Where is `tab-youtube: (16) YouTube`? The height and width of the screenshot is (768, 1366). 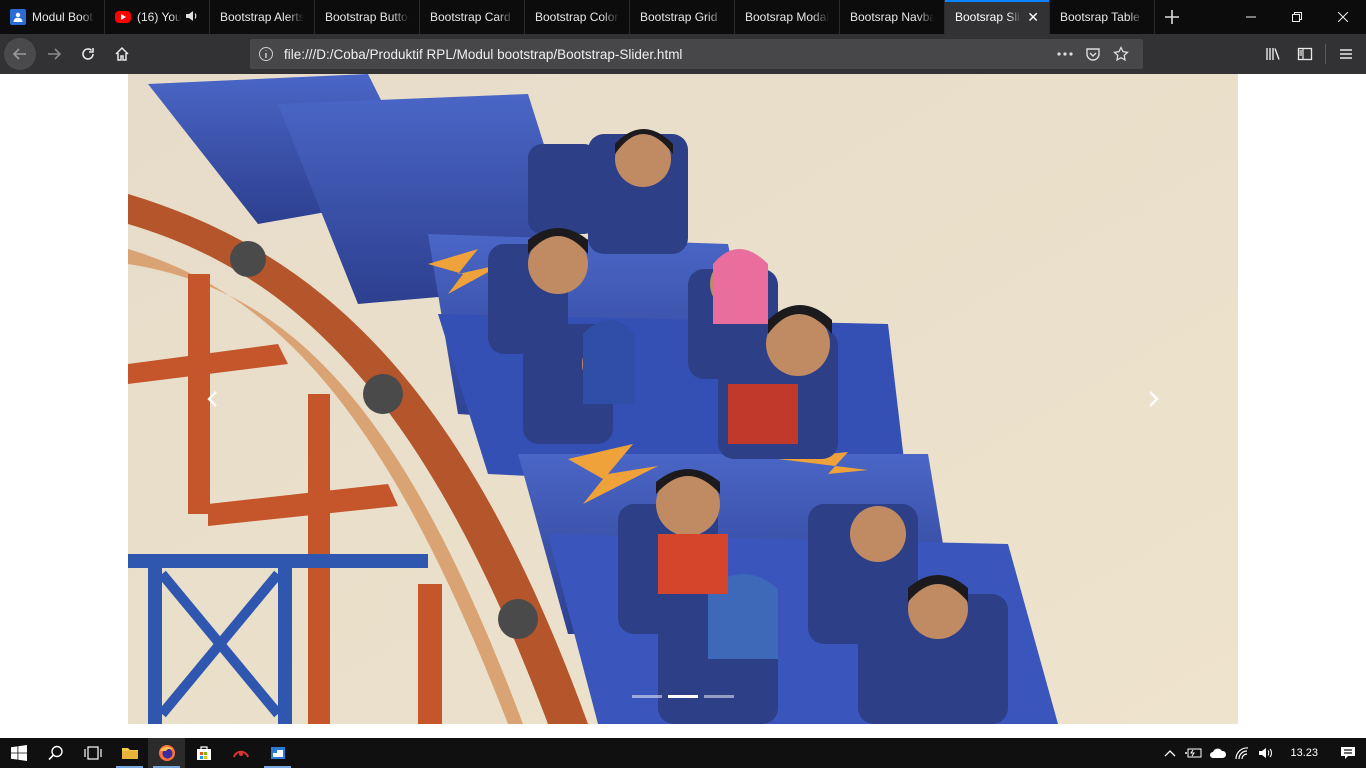
tab-youtube: (16) YouTube is located at coordinates (157, 17).